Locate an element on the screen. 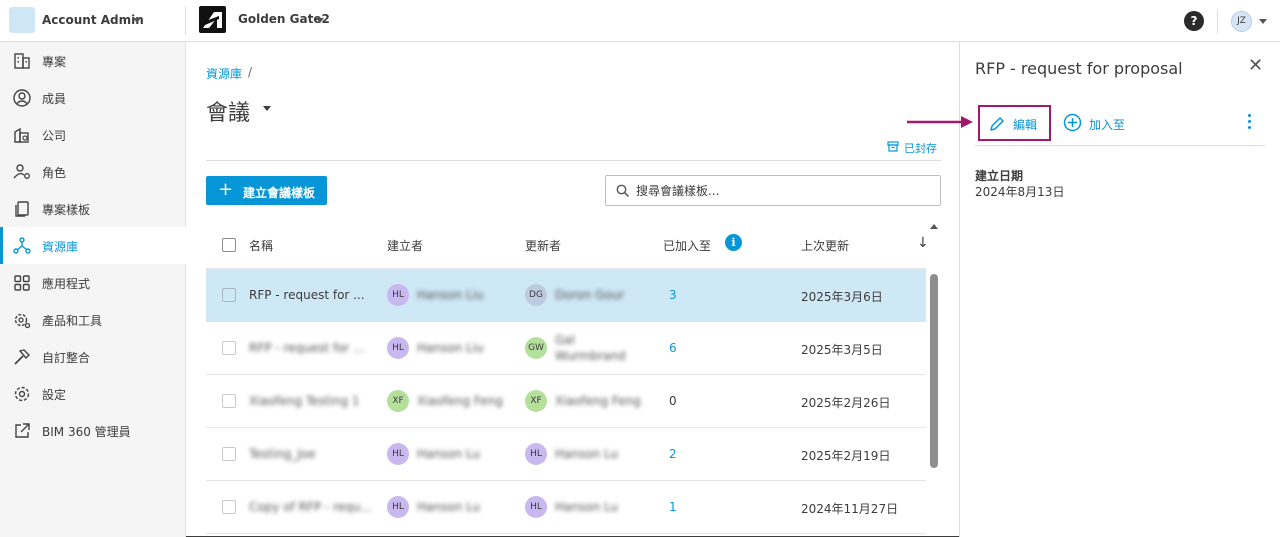 The height and width of the screenshot is (537, 1280). created-date-label: 建立日期 is located at coordinates (999, 176).